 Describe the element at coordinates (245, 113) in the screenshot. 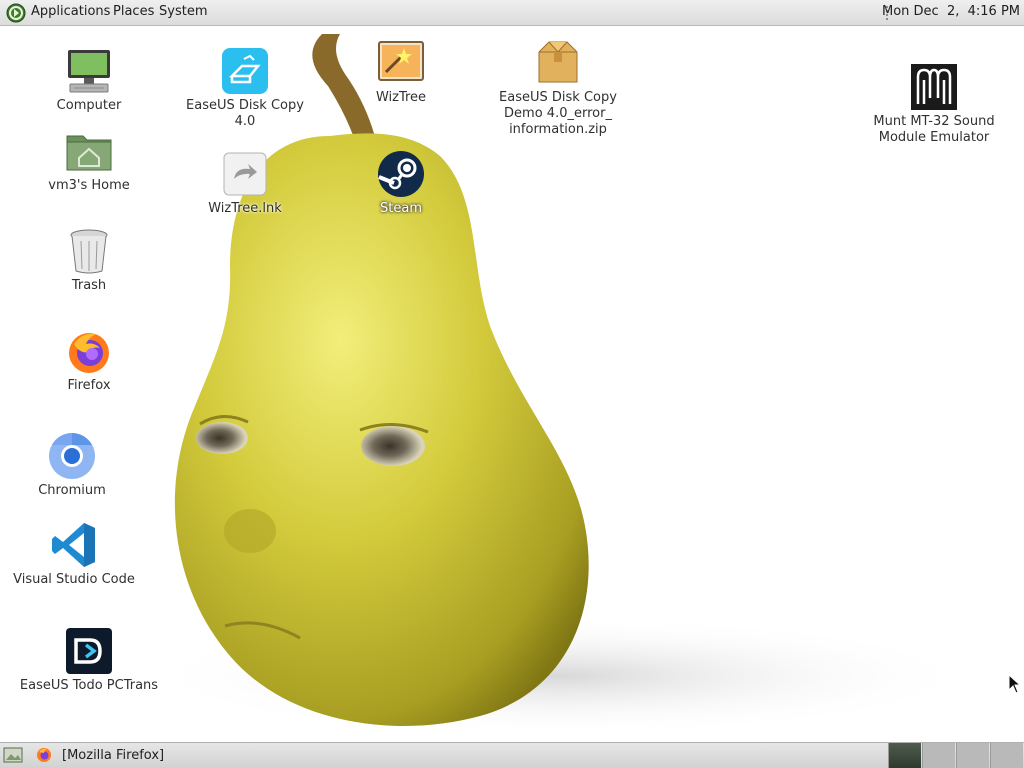

I see `desktop-icon-label: EaseUS Disk Copy 4.0` at that location.